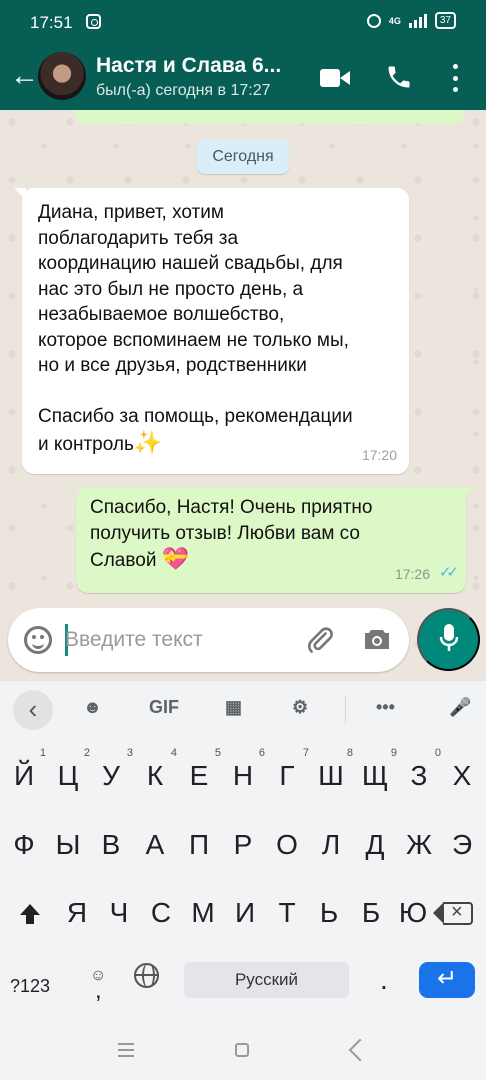 The image size is (486, 1080). I want to click on more-options-icon, so click(455, 78).